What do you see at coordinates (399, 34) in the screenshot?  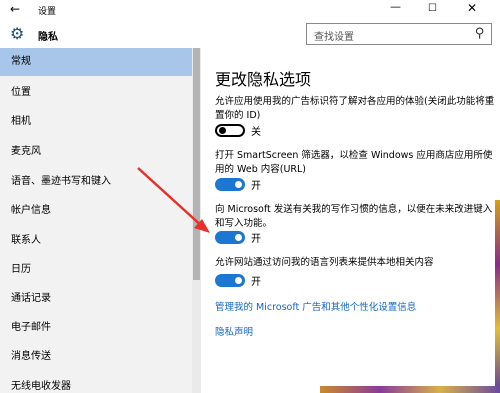 I see `search-input: 查找设置 ⚲` at bounding box center [399, 34].